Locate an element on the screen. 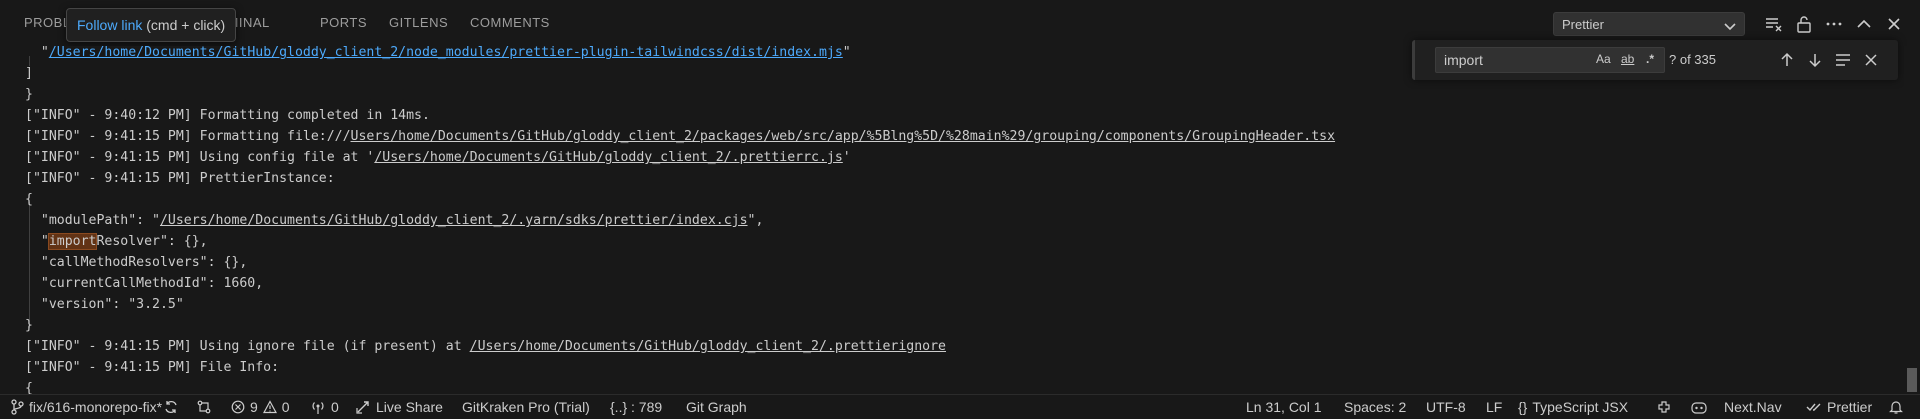 This screenshot has width=1920, height=419. cursor-position-status: Ln 31, Col 1 is located at coordinates (1284, 407).